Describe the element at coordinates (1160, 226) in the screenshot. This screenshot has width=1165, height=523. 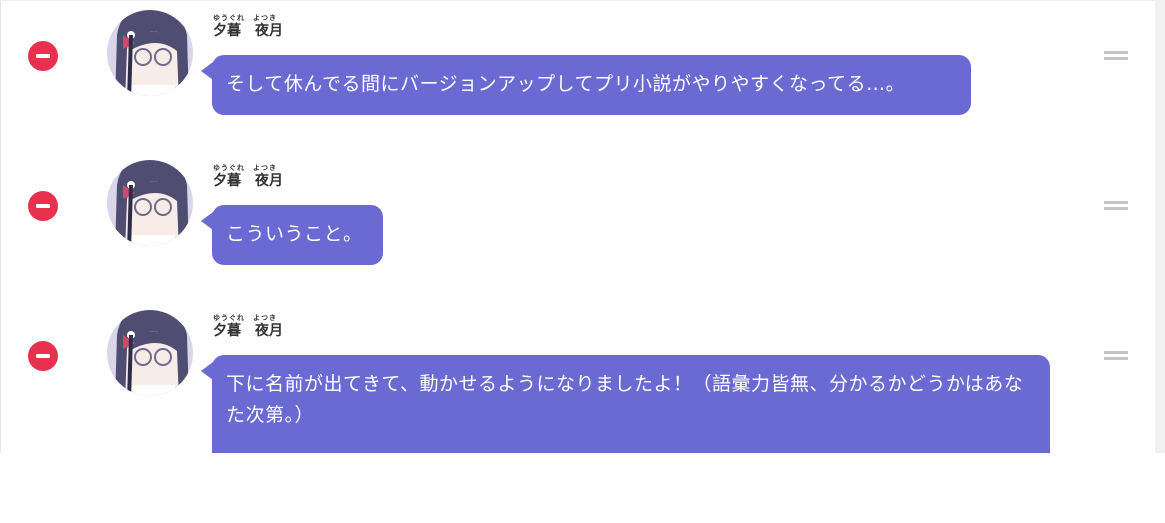
I see `scrollbar` at that location.